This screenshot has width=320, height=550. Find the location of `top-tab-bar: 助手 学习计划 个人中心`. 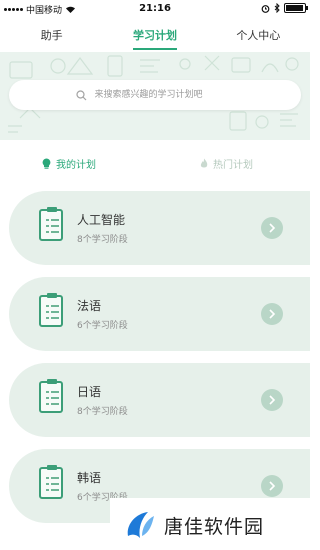

top-tab-bar: 助手 学习计划 个人中心 is located at coordinates (155, 36).